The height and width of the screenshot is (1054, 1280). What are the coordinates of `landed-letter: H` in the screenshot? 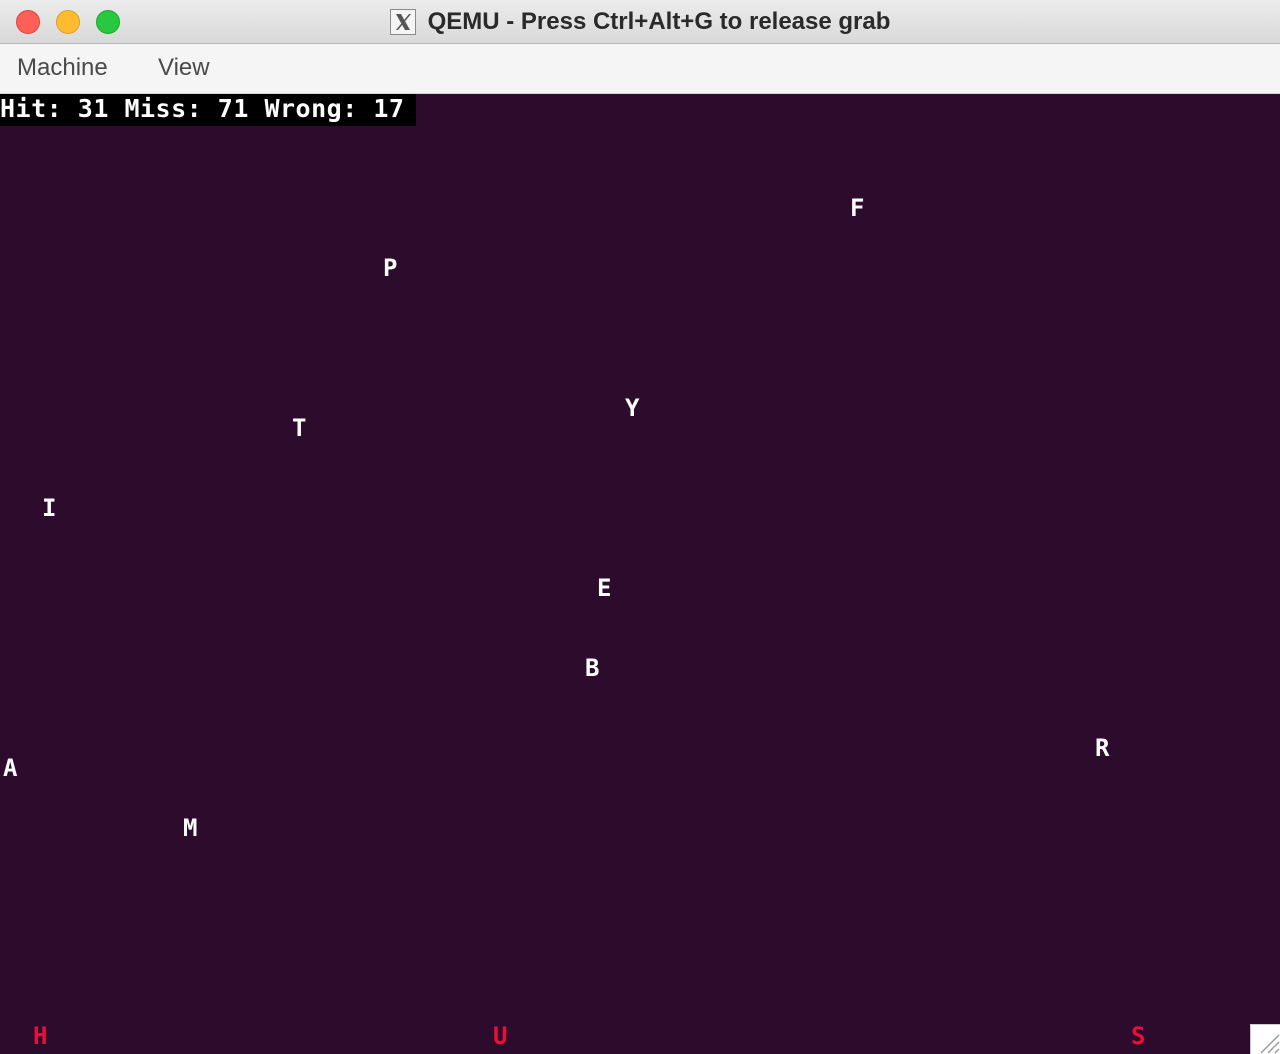 It's located at (40, 1036).